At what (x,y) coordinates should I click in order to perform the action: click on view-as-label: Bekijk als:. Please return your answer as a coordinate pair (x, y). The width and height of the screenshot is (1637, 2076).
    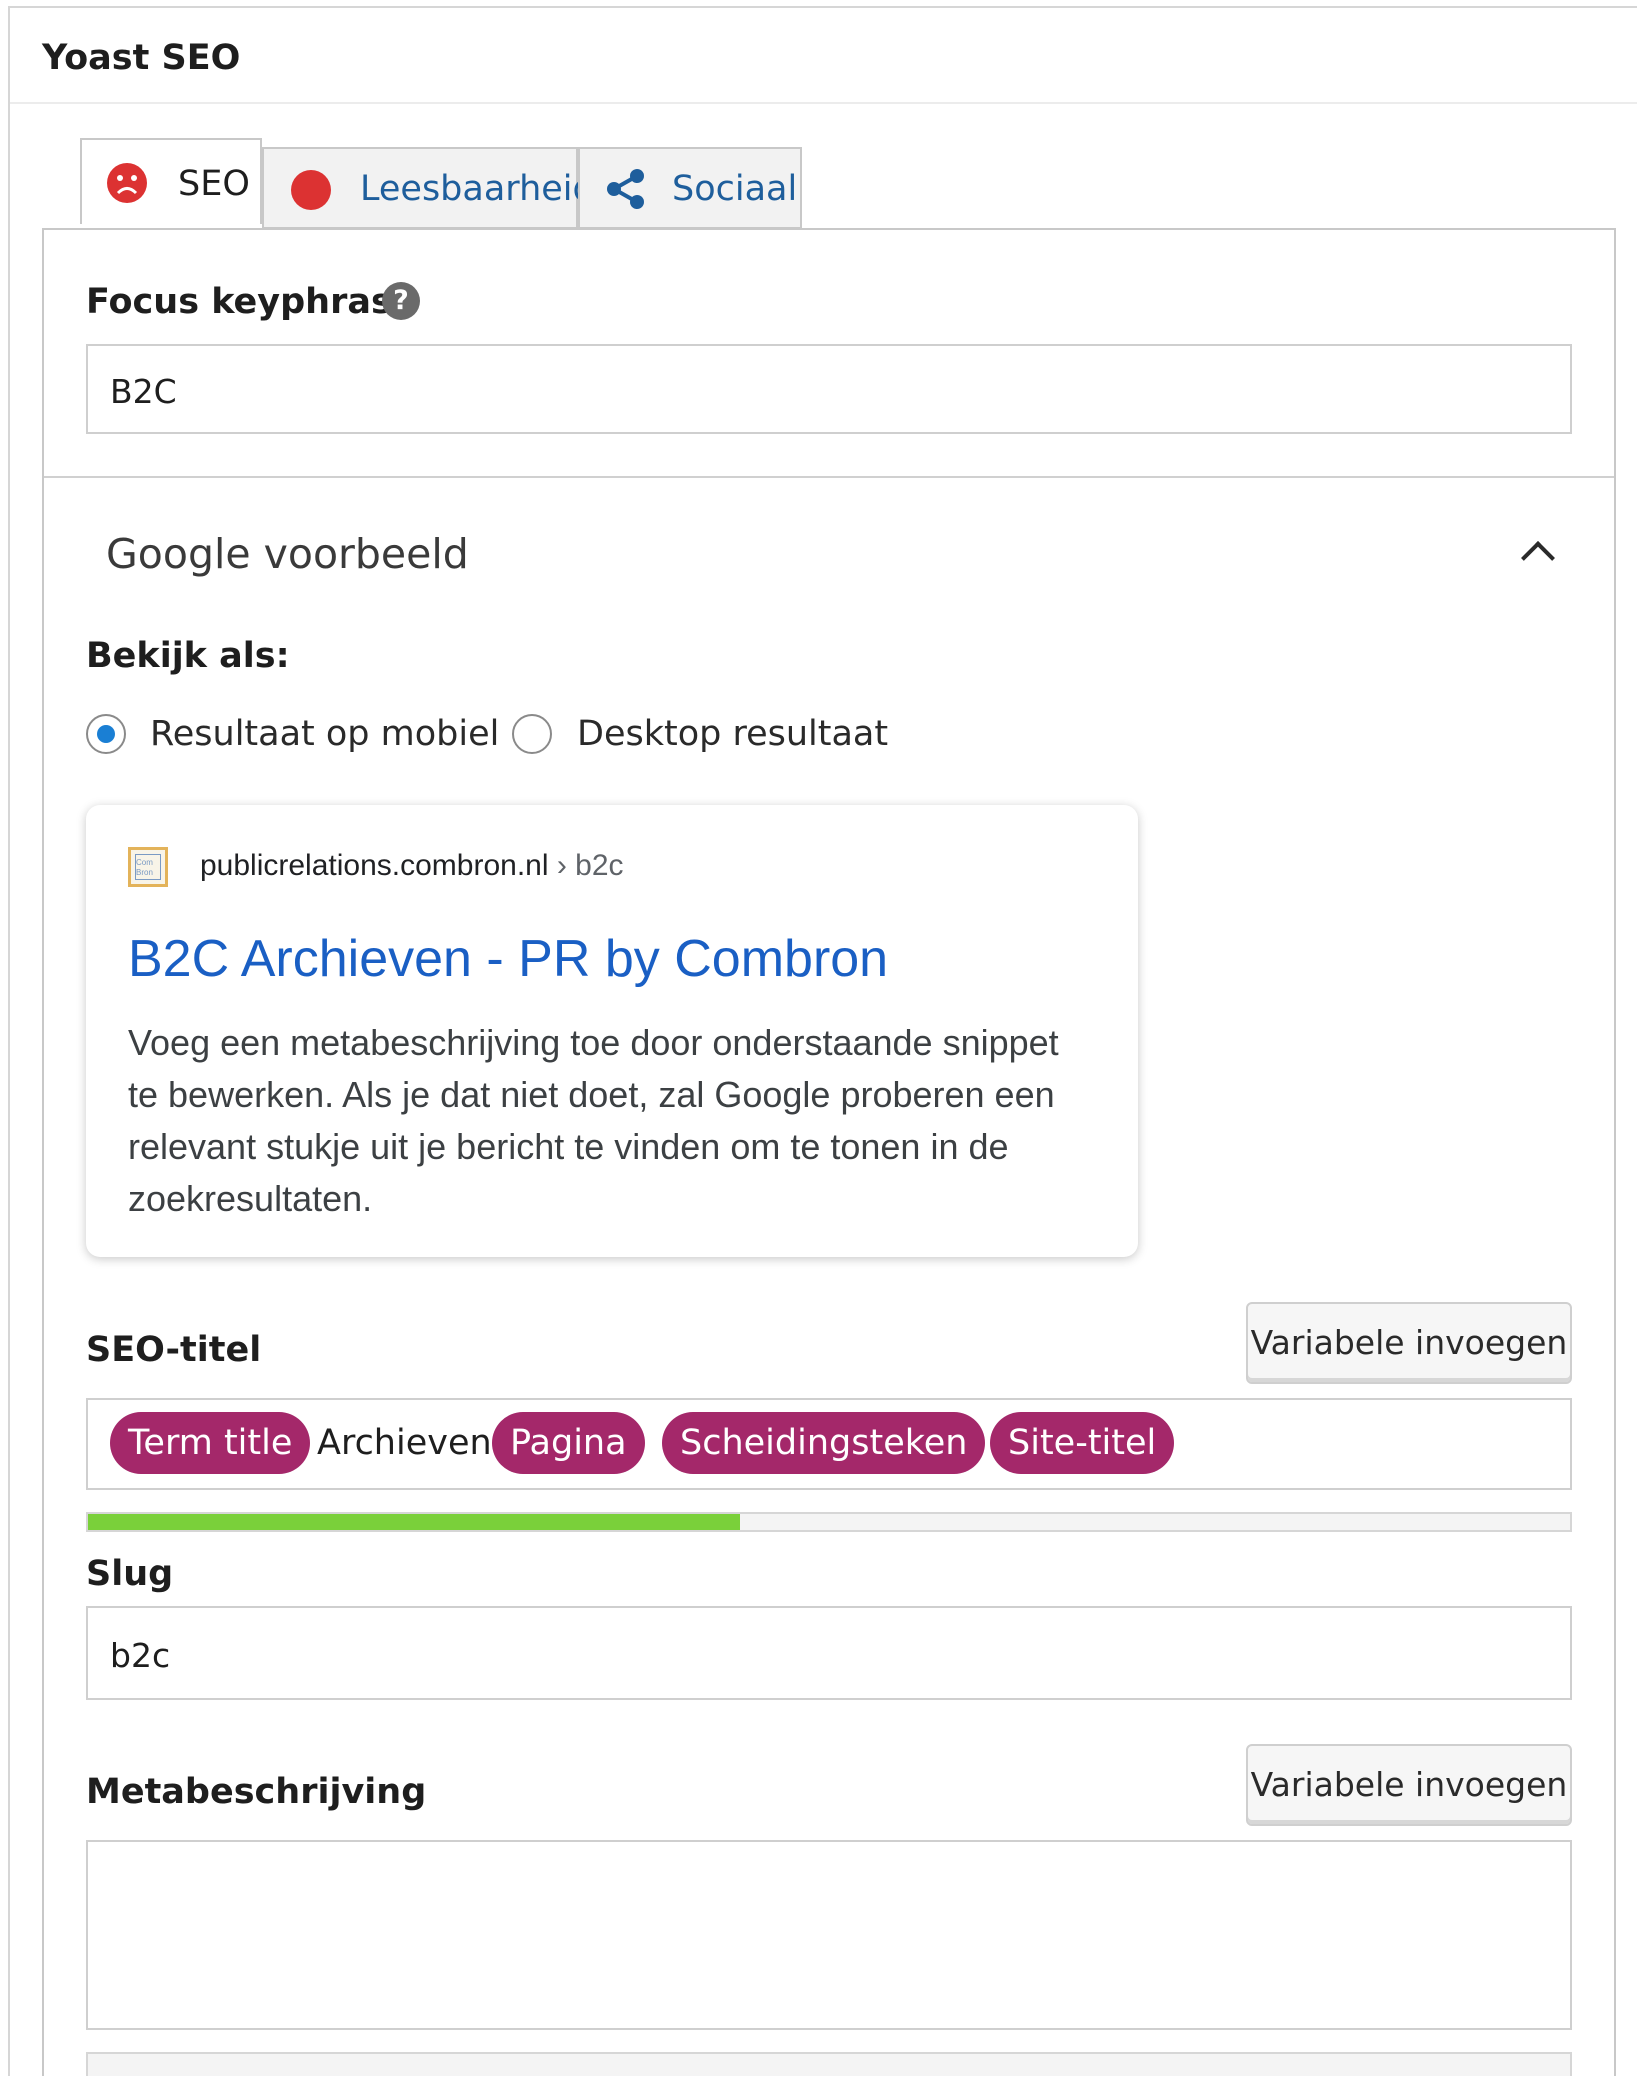
    Looking at the image, I should click on (188, 656).